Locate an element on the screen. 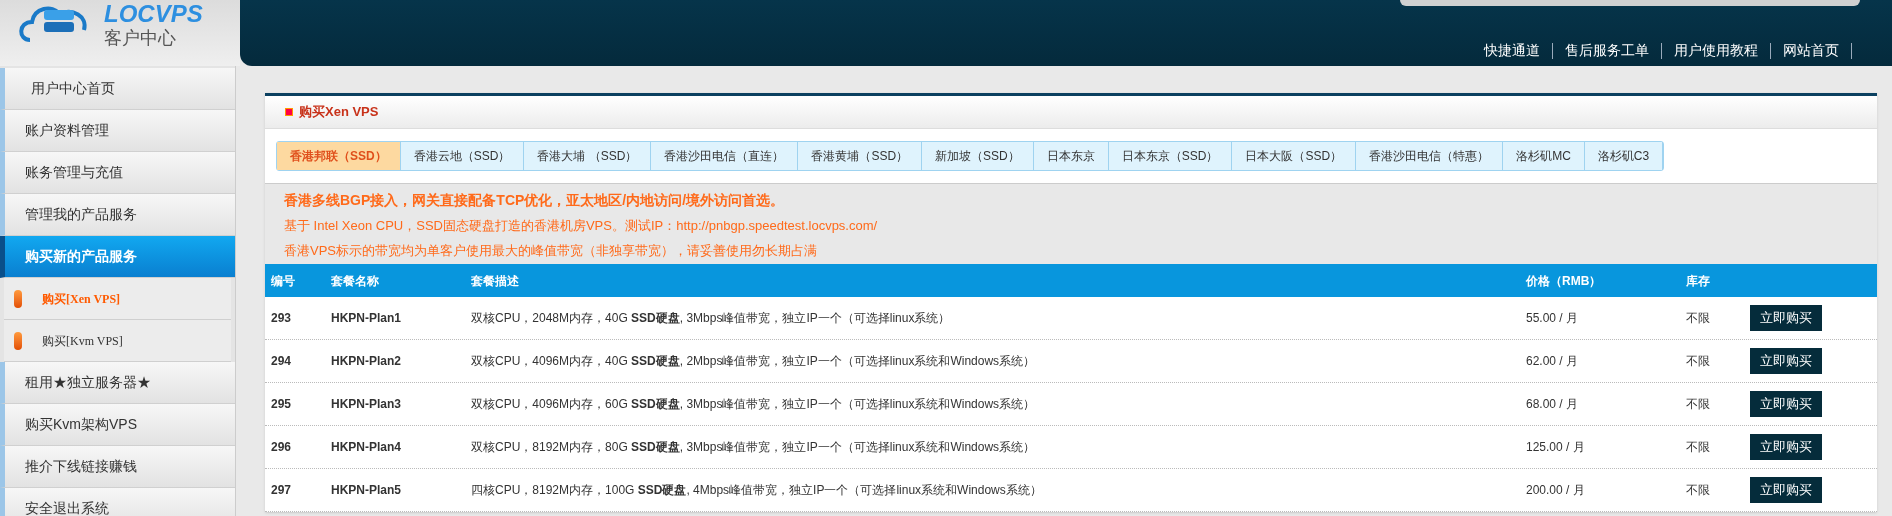  info-text: 香港VPS标示的带宽均为单客户使用最大的峰值带宽（非独享带宽），请妥善使用勿长期占满 is located at coordinates (551, 250).